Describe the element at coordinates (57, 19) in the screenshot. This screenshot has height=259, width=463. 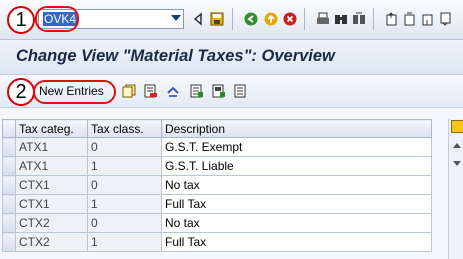
I see `command-highlight-ring` at that location.